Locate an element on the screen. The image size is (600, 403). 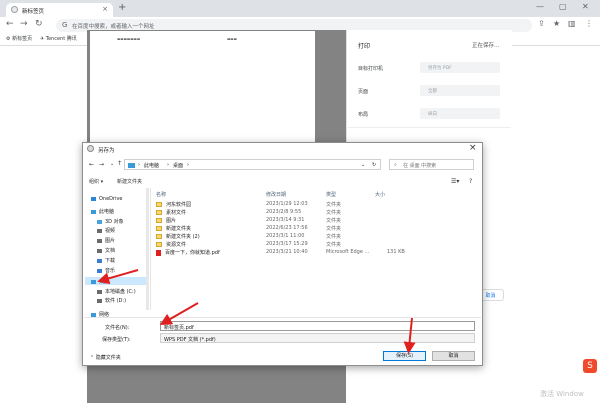
activation-watermark: 激活 Window is located at coordinates (562, 394).